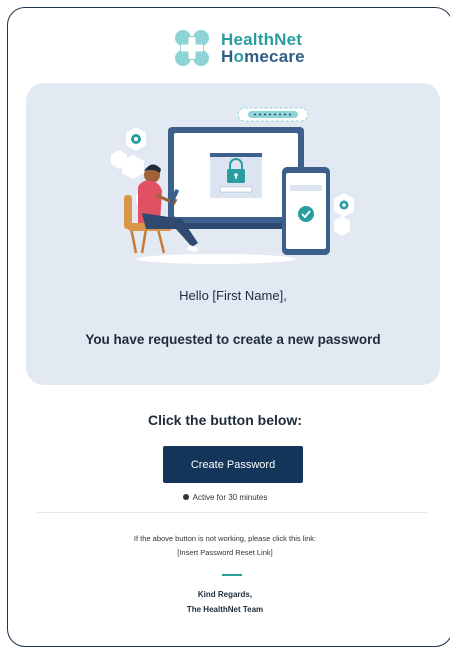 This screenshot has height=647, width=450. Describe the element at coordinates (233, 464) in the screenshot. I see `create-password-button: Create Password` at that location.